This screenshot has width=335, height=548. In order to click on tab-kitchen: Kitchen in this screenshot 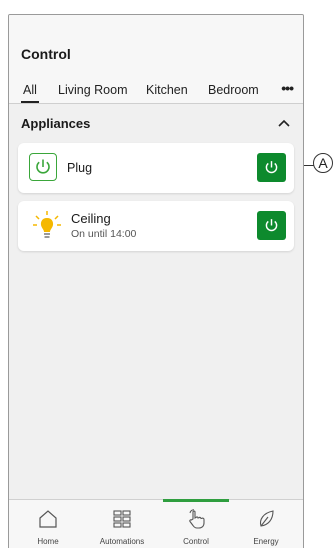, I will do `click(167, 90)`.